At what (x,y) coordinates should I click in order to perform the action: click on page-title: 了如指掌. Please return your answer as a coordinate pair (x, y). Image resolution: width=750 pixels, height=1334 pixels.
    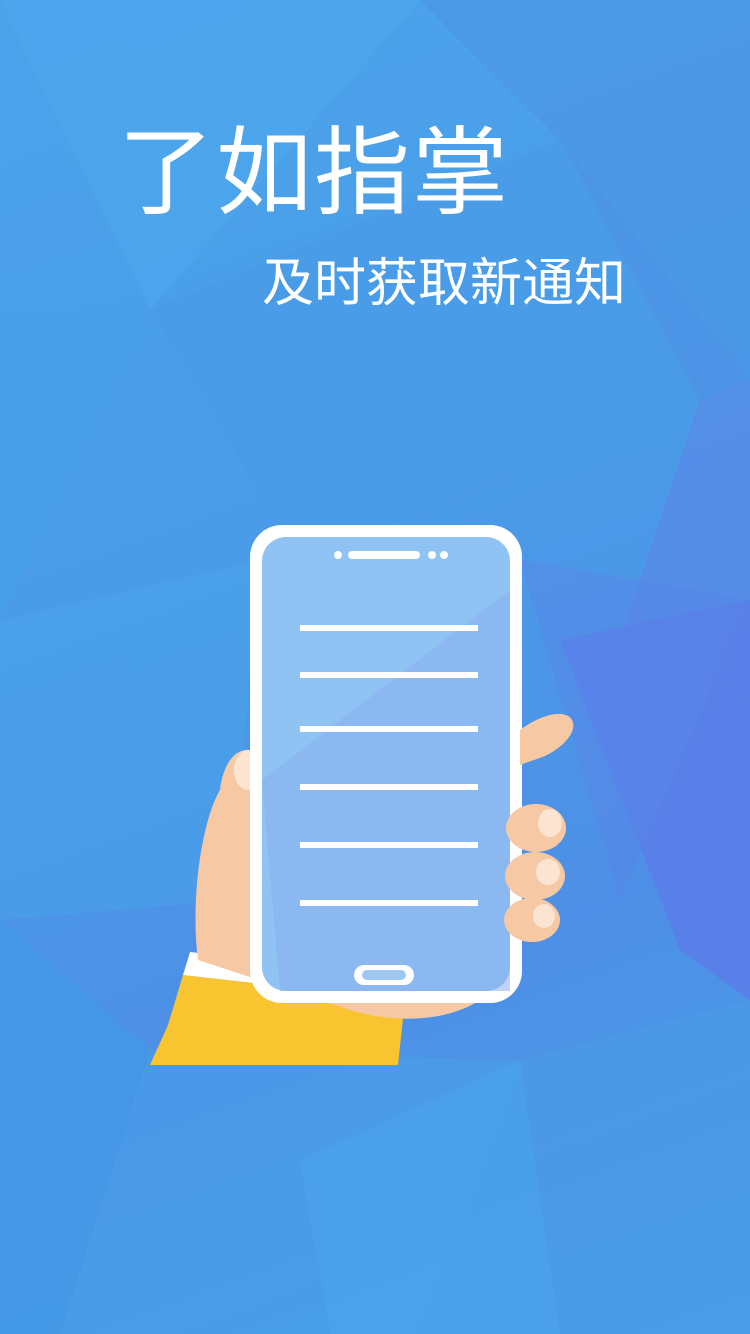
    Looking at the image, I should click on (314, 173).